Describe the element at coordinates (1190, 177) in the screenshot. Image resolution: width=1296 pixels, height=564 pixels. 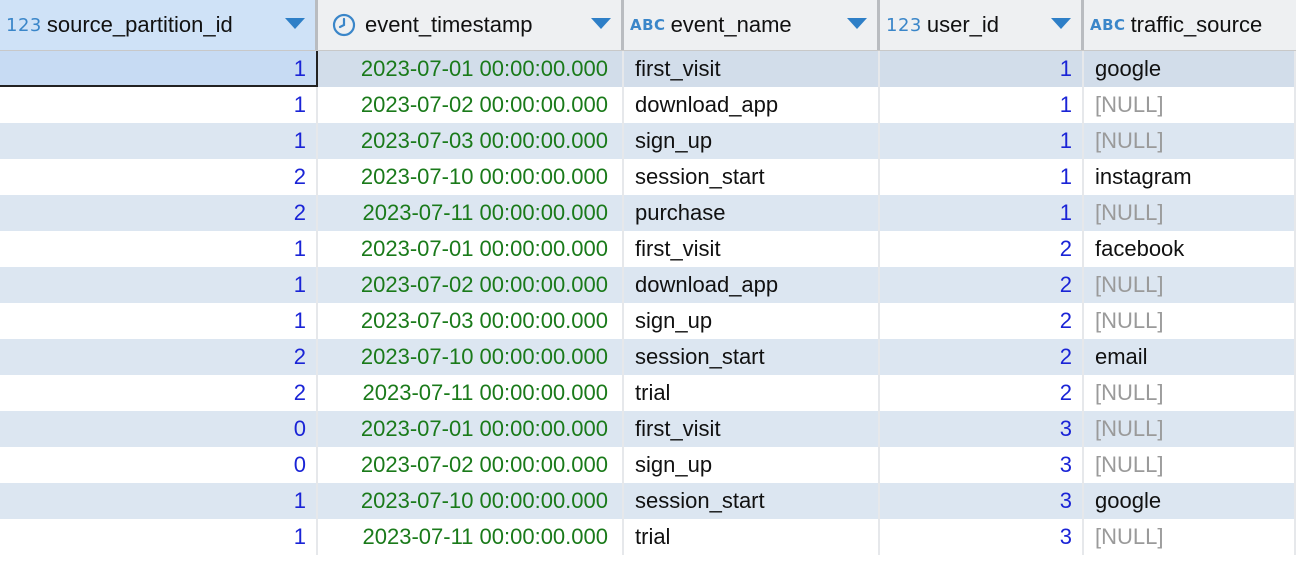
I see `cell-traffic-source: instagram` at that location.